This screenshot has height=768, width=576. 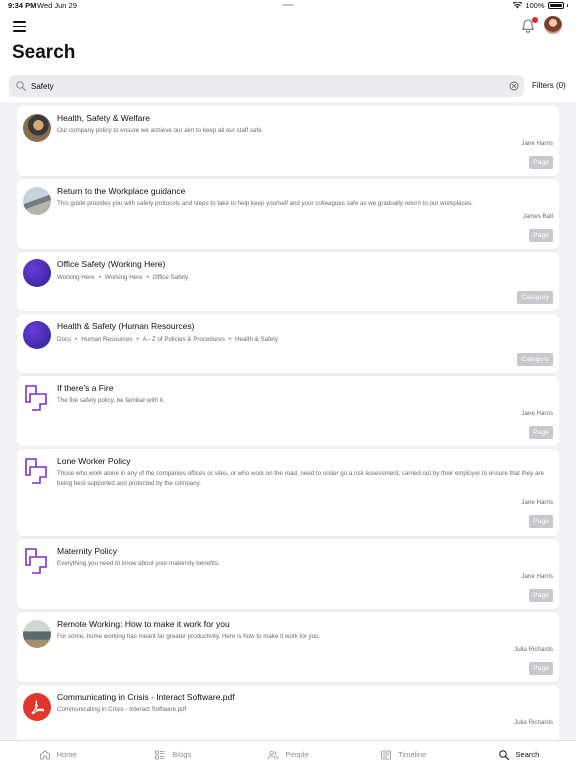 What do you see at coordinates (297, 754) in the screenshot?
I see `tab-label: People` at bounding box center [297, 754].